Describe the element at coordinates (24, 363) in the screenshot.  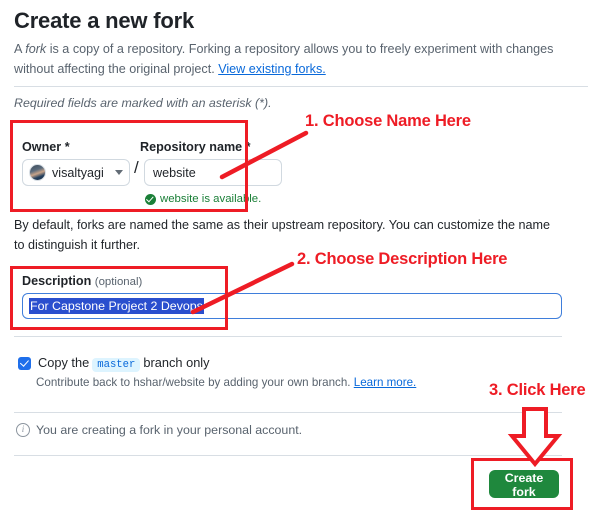
I see `copy-branch-checkbox` at that location.